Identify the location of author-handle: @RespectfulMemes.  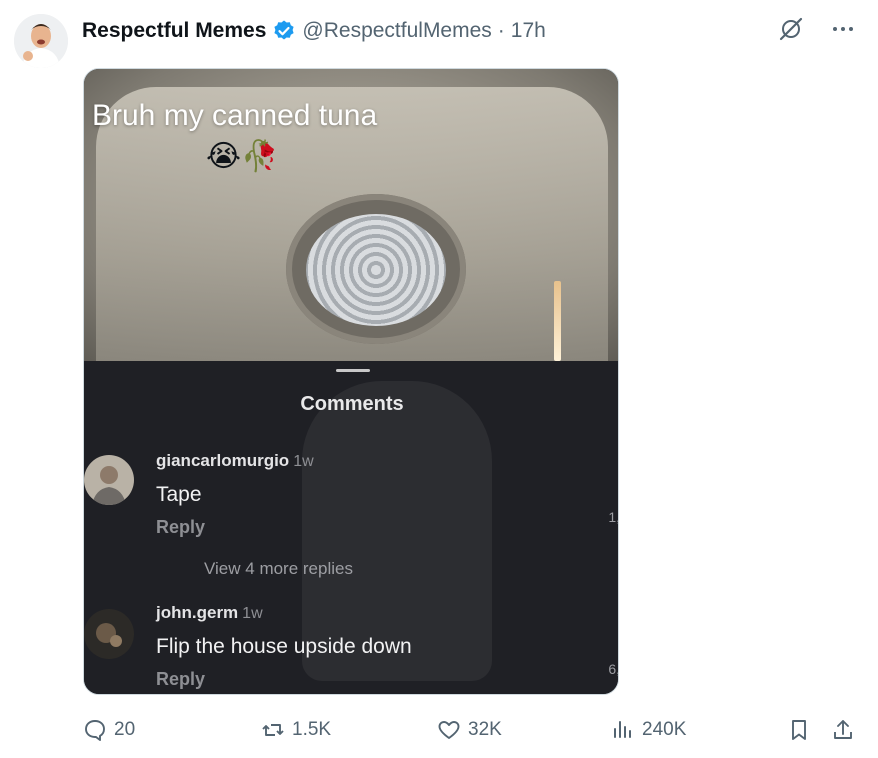
(396, 31).